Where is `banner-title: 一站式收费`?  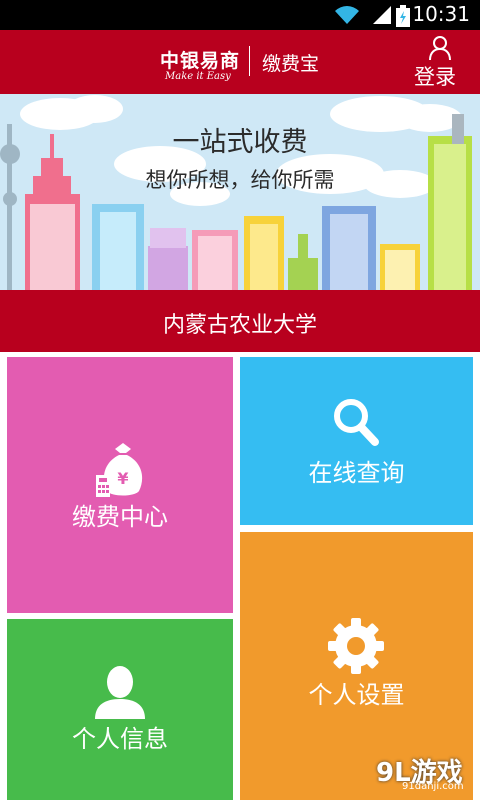
banner-title: 一站式收费 is located at coordinates (240, 142).